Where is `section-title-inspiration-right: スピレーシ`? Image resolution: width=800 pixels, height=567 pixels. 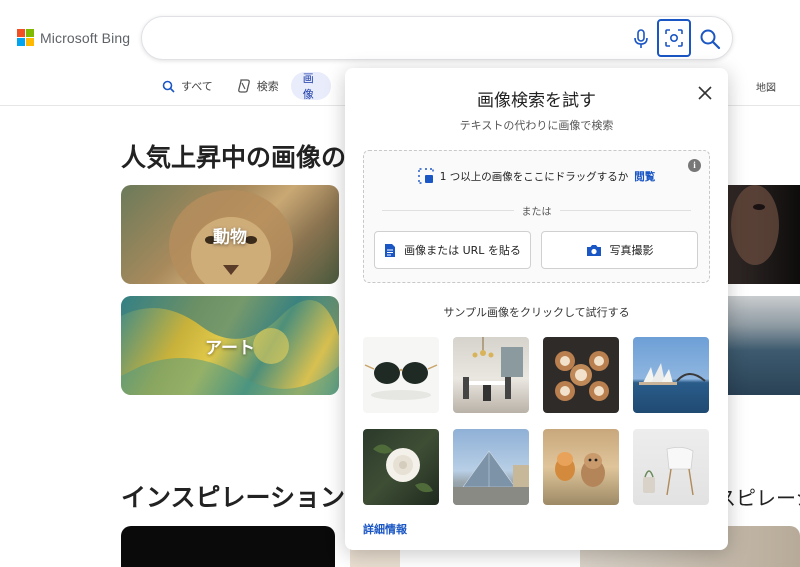 section-title-inspiration-right: スピレーシ is located at coordinates (758, 498).